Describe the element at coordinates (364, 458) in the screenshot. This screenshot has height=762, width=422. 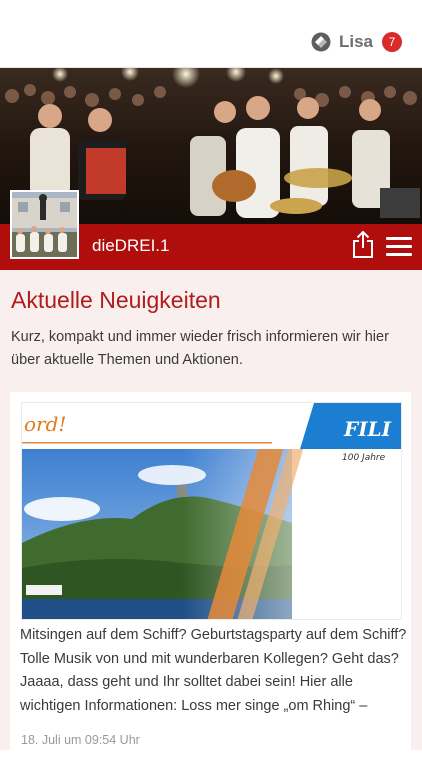
I see `banner-subtext: 100 Jahre` at that location.